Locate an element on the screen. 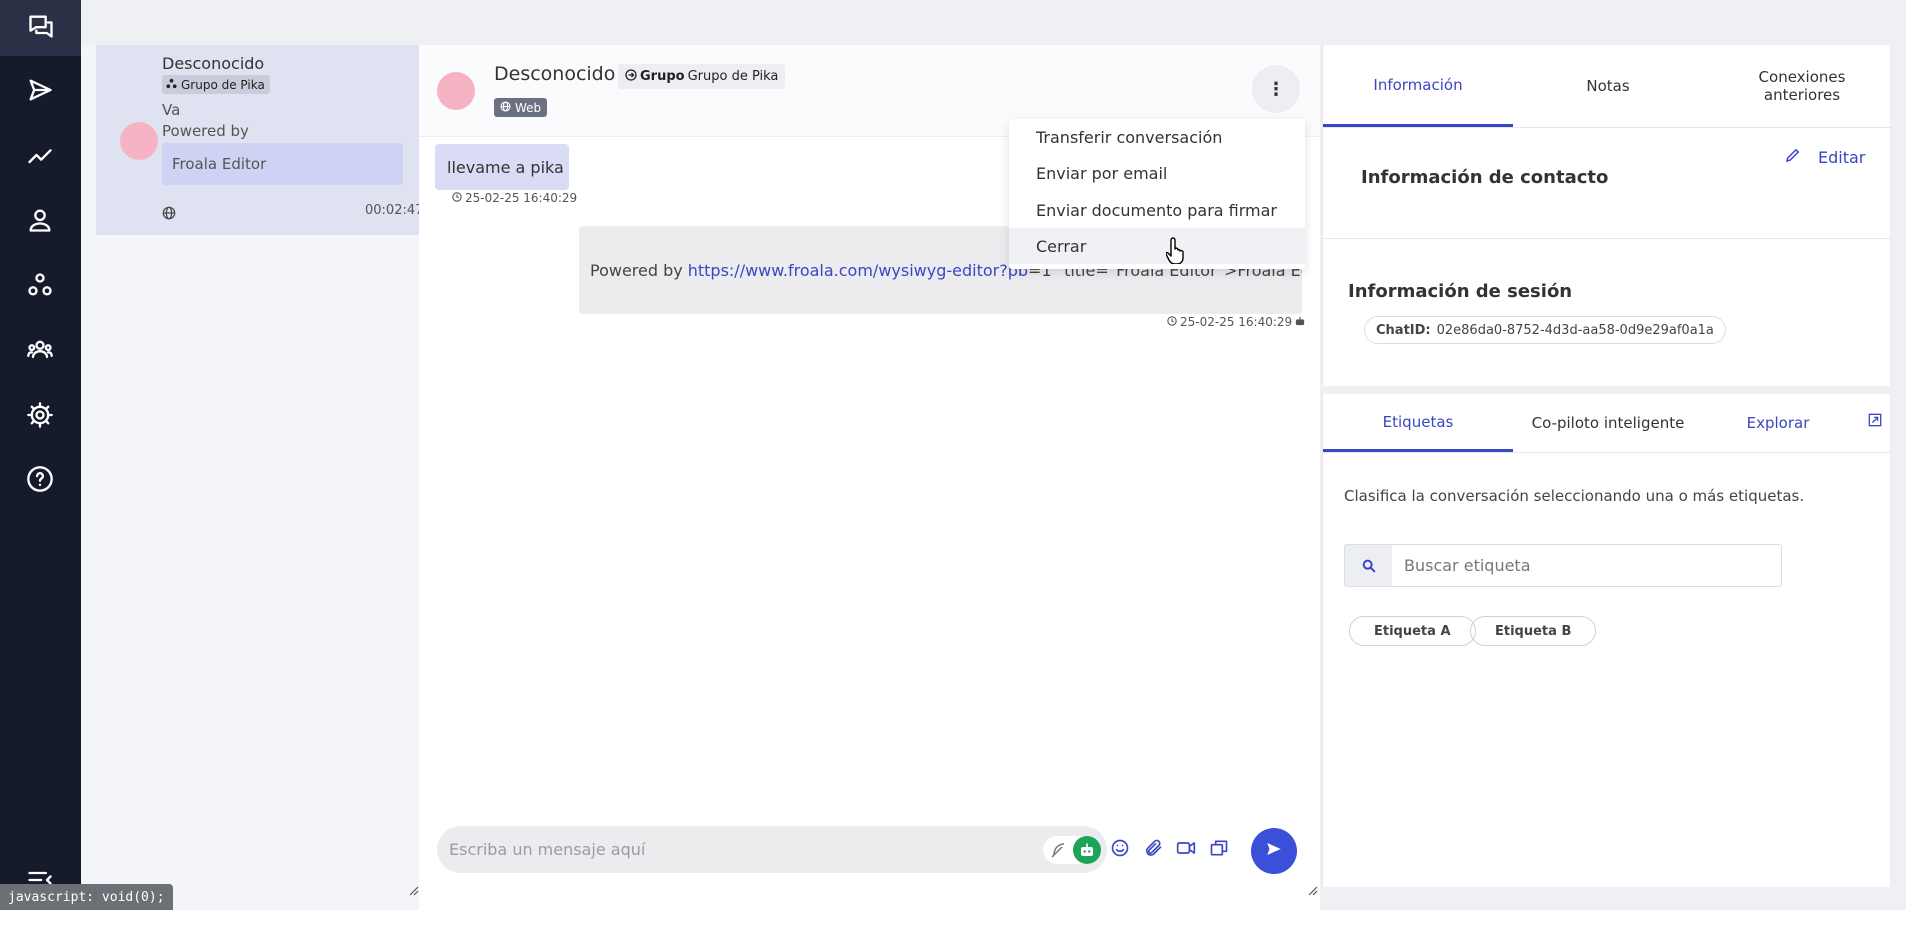 The image size is (1916, 952). gear-icon is located at coordinates (40, 417).